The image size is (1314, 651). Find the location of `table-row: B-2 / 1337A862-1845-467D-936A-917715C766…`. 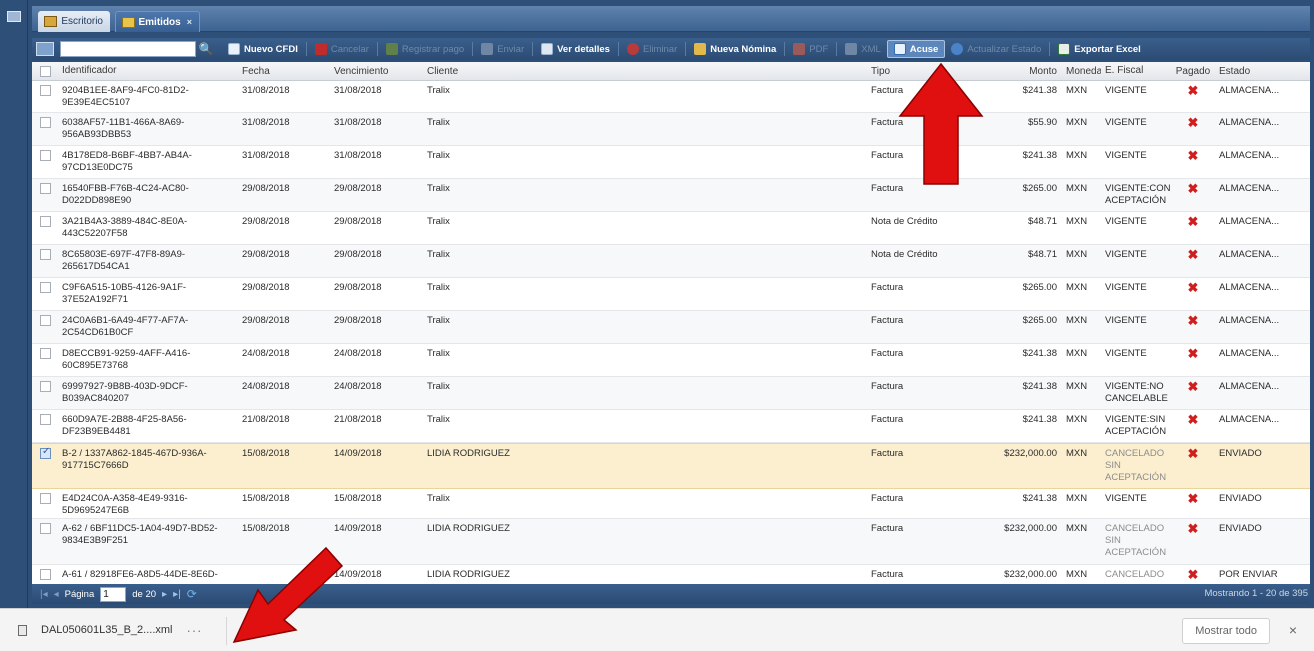

table-row: B-2 / 1337A862-1845-467D-936A-917715C766… is located at coordinates (671, 466).